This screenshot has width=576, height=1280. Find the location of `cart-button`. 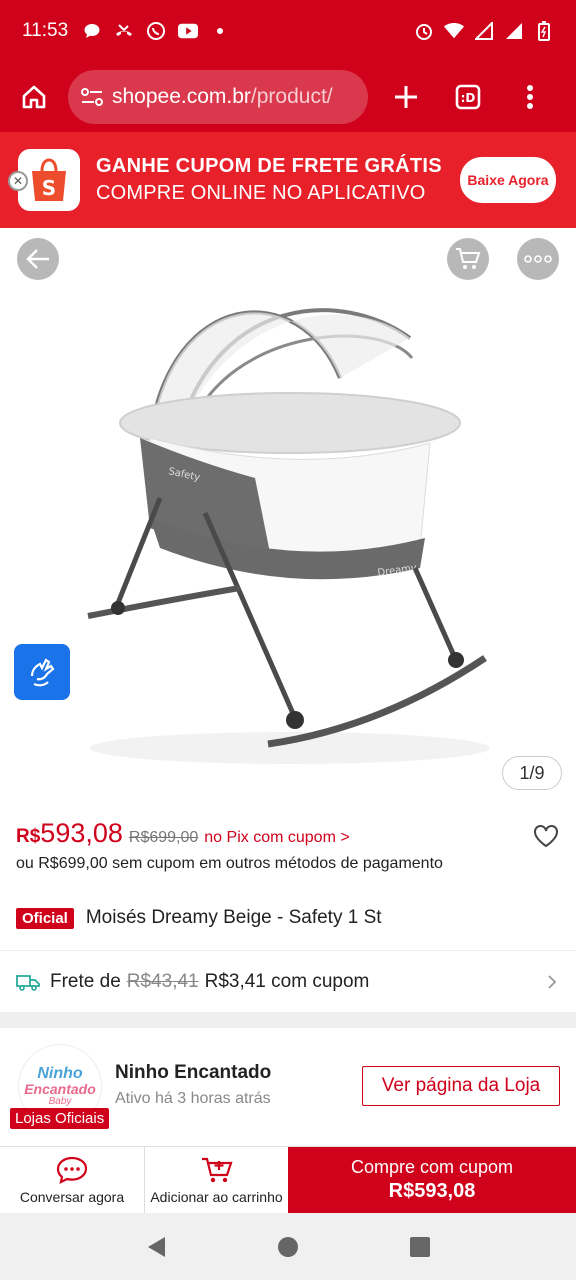

cart-button is located at coordinates (468, 259).